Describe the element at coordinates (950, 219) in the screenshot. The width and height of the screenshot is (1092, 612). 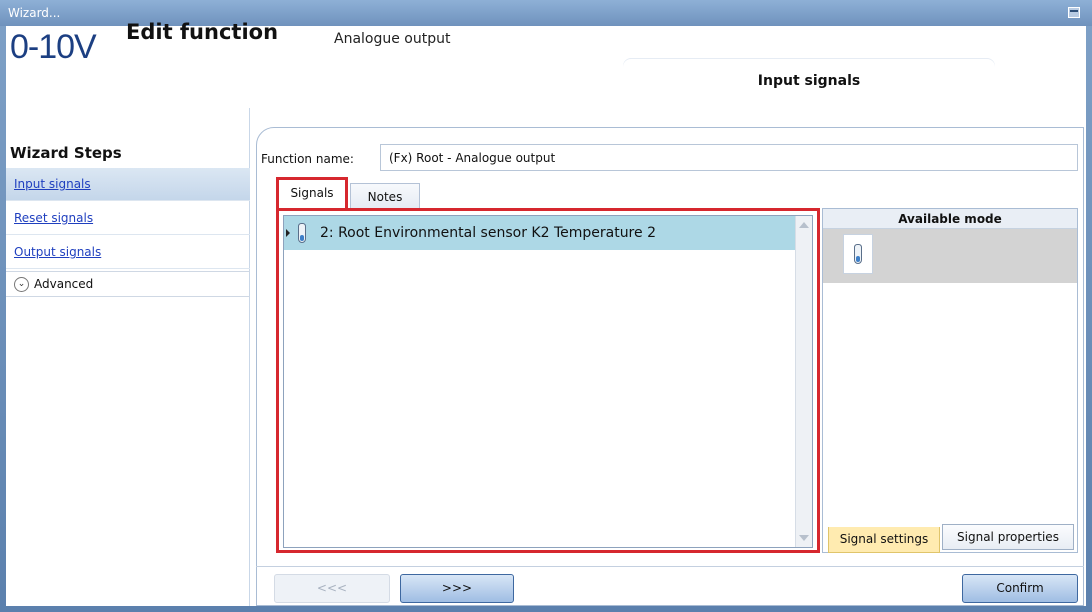
I see `available-mode-header: Available mode` at that location.